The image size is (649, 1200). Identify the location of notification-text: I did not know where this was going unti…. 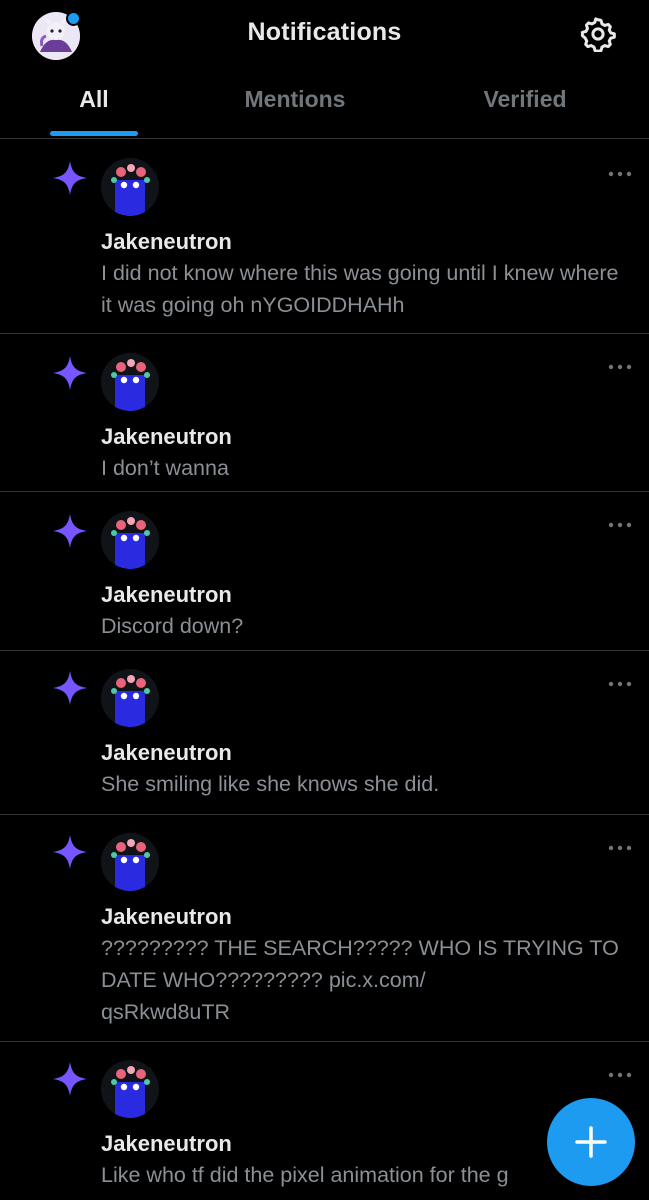
(363, 289).